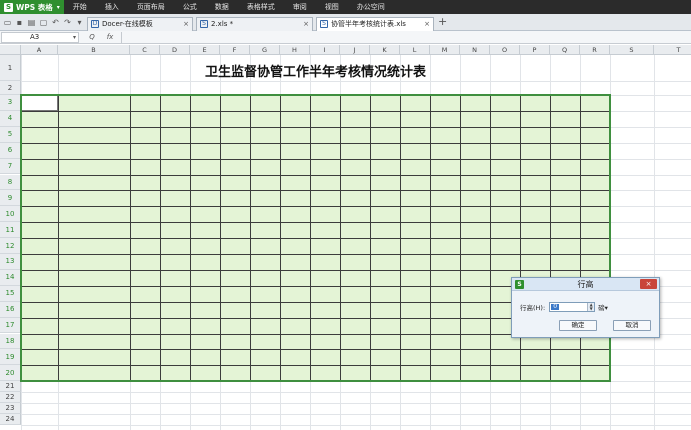 The image size is (691, 430). What do you see at coordinates (10, 309) in the screenshot?
I see `row-header: 16` at bounding box center [10, 309].